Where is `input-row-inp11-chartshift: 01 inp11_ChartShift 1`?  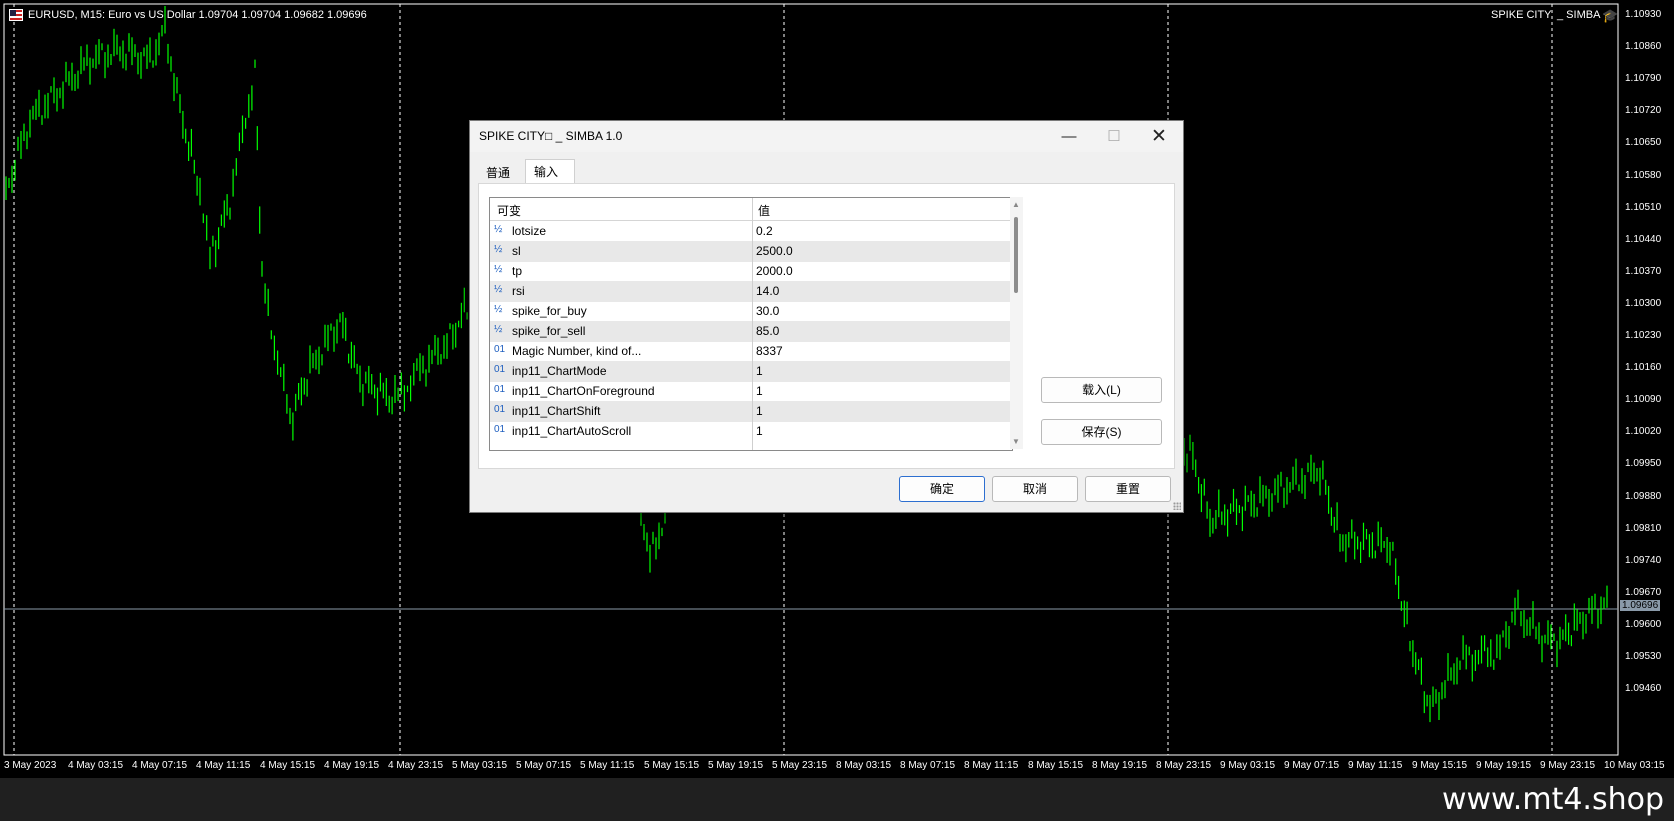 input-row-inp11-chartshift: 01 inp11_ChartShift 1 is located at coordinates (751, 411).